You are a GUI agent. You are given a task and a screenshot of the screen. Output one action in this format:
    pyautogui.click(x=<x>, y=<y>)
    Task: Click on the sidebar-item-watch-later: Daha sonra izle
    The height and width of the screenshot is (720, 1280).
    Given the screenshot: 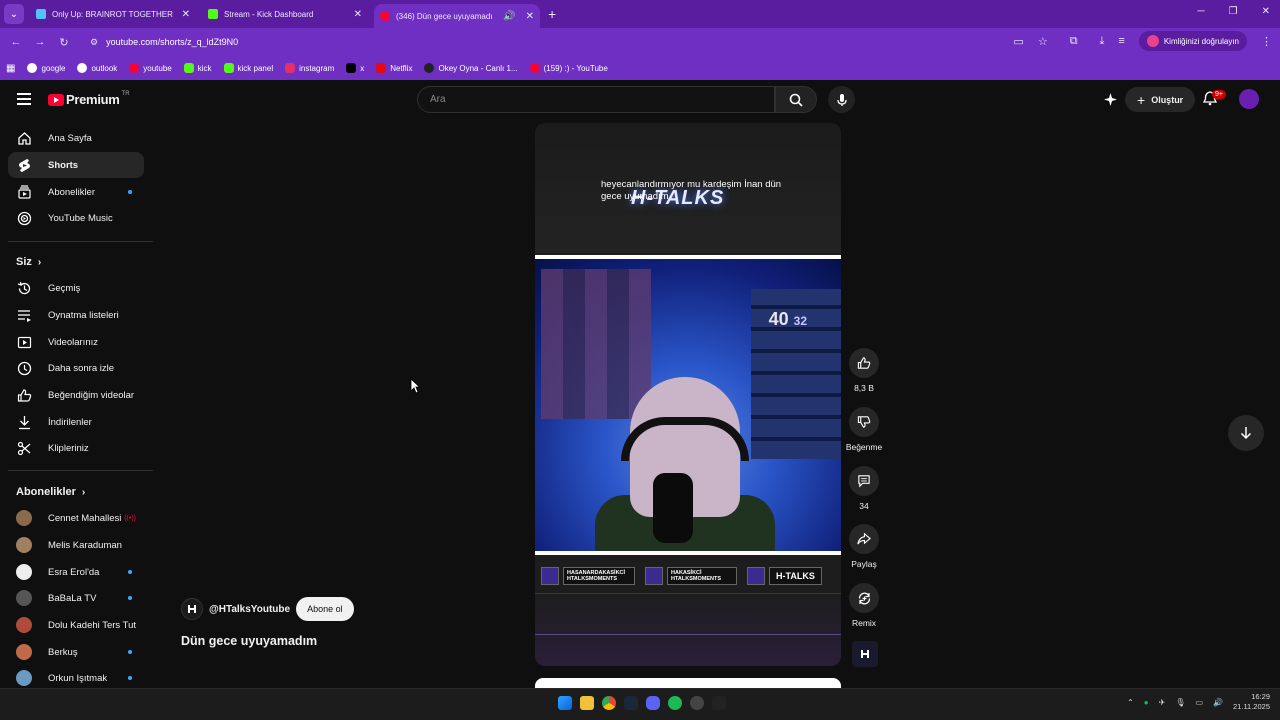 What is the action you would take?
    pyautogui.click(x=76, y=368)
    